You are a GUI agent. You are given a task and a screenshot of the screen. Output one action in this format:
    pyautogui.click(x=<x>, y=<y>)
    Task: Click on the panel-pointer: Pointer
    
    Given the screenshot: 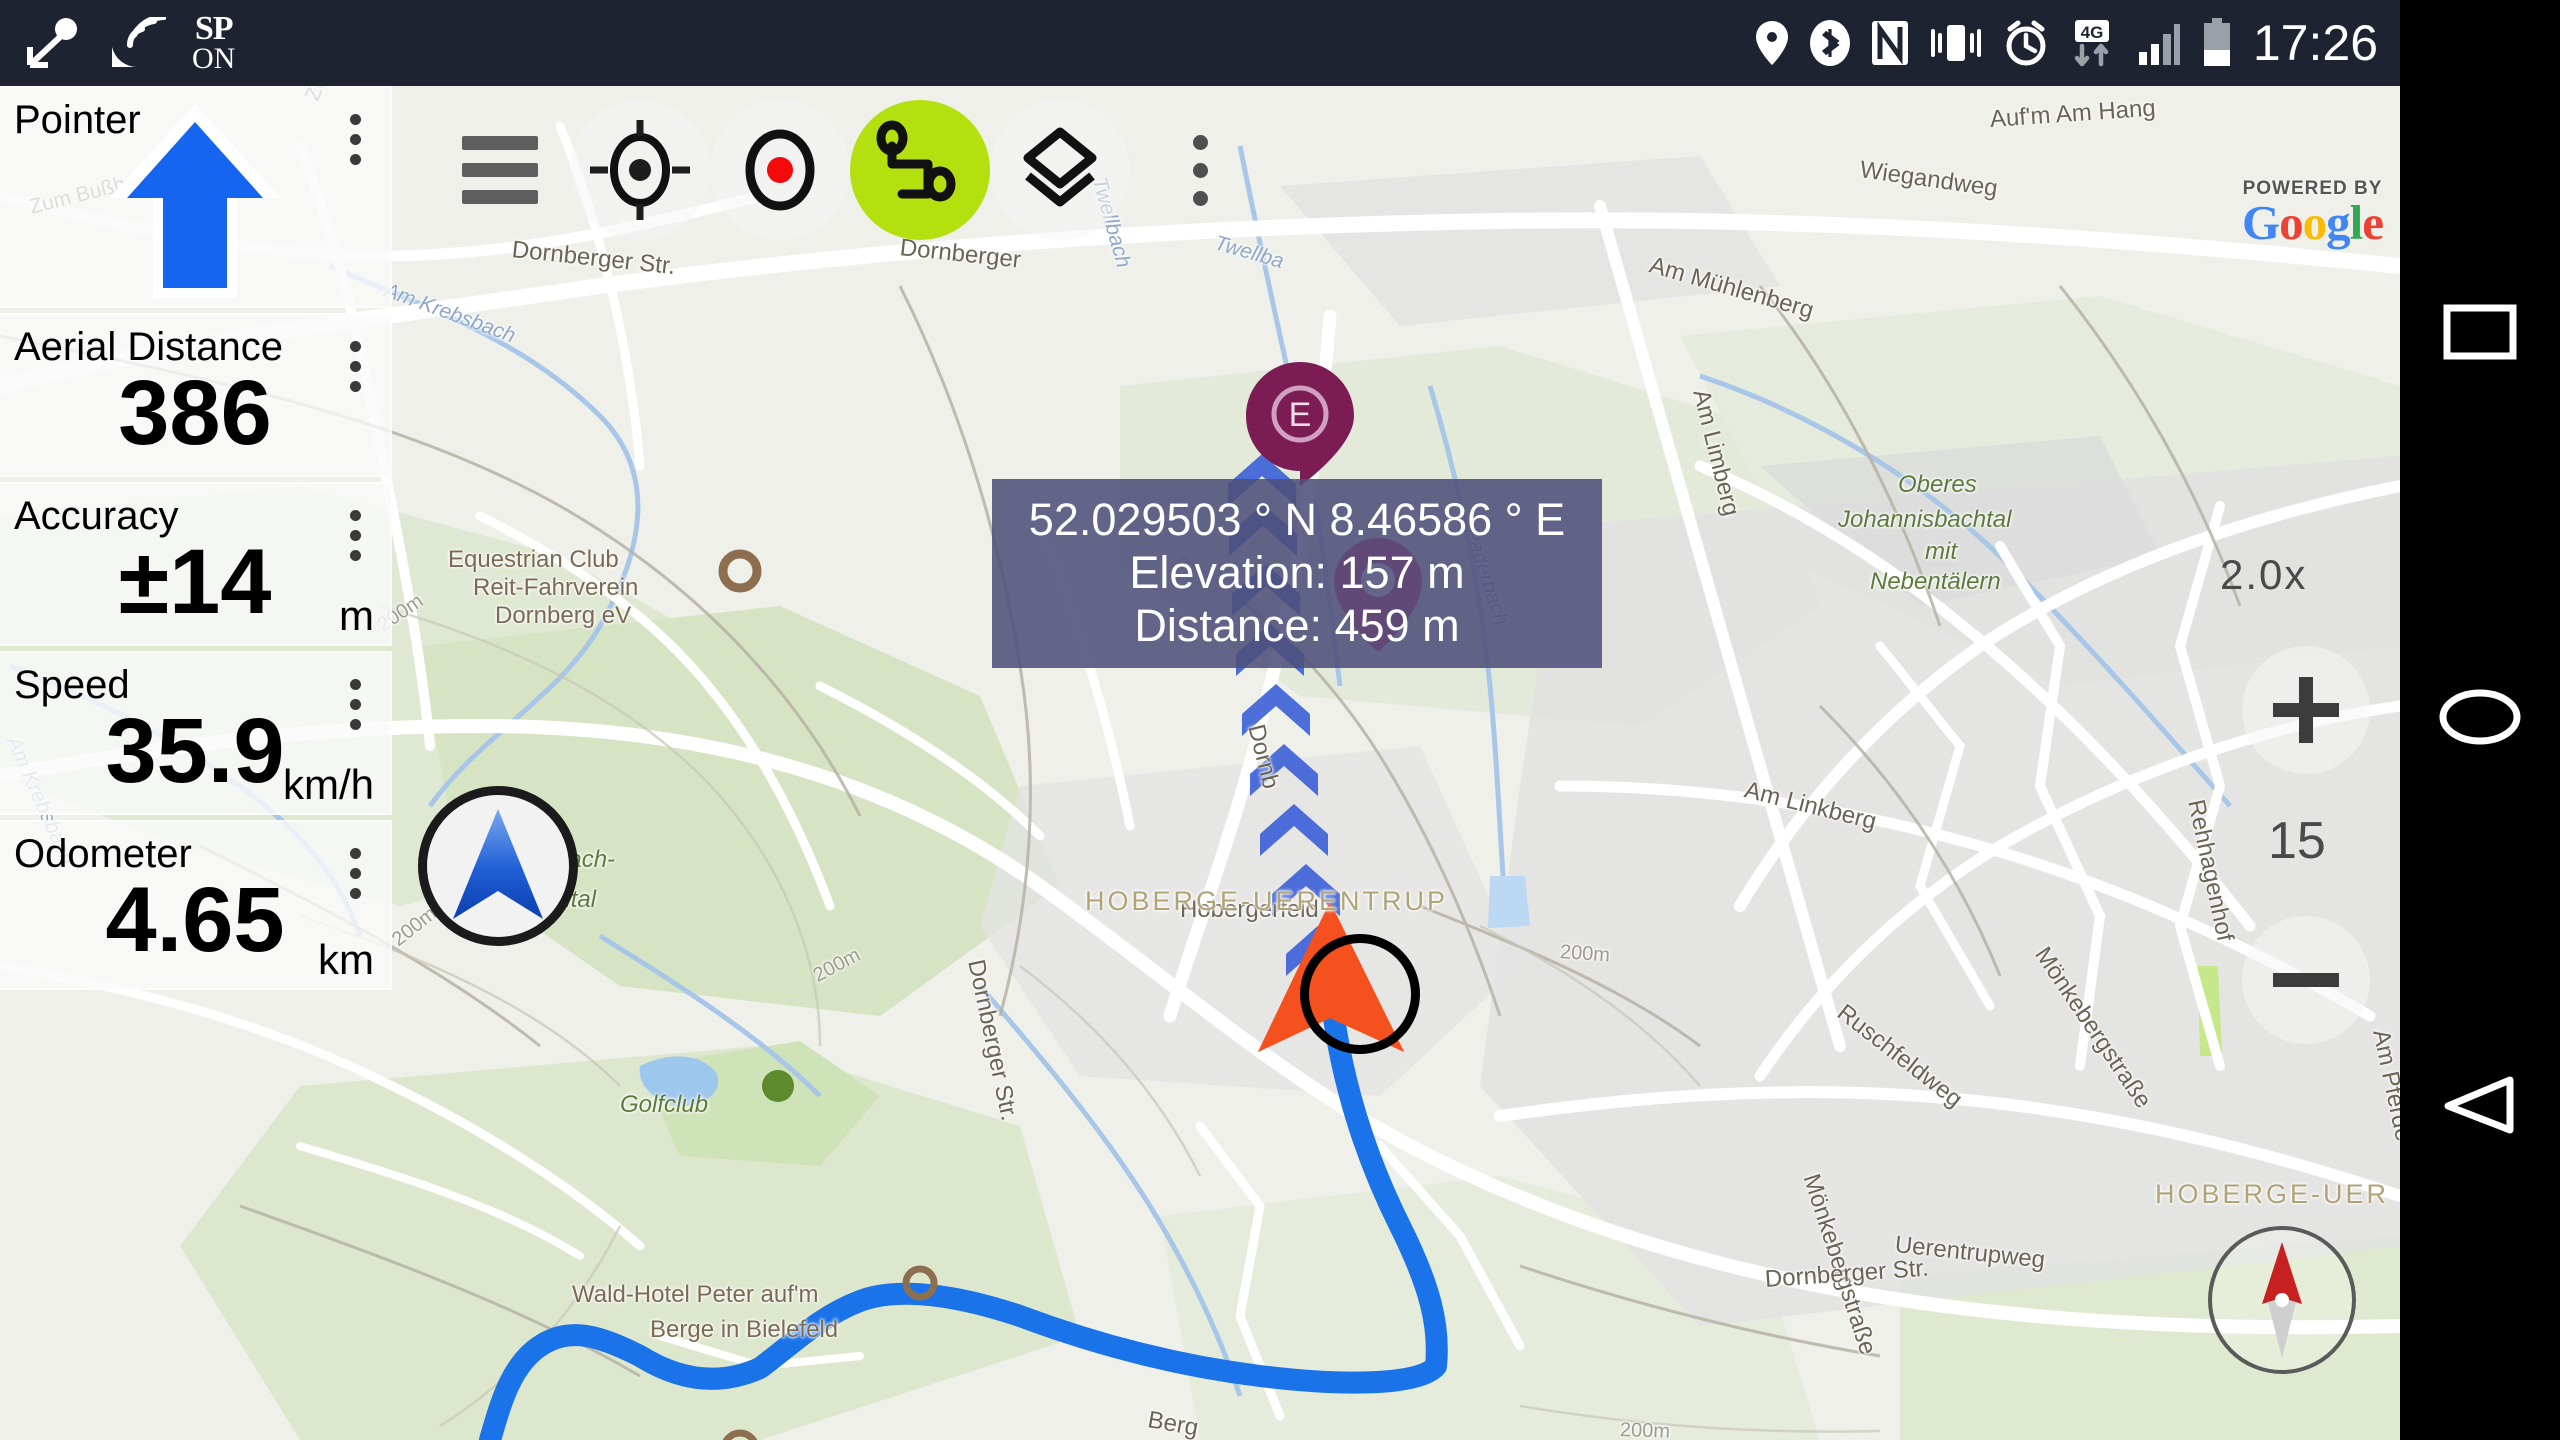 What is the action you would take?
    pyautogui.click(x=196, y=197)
    